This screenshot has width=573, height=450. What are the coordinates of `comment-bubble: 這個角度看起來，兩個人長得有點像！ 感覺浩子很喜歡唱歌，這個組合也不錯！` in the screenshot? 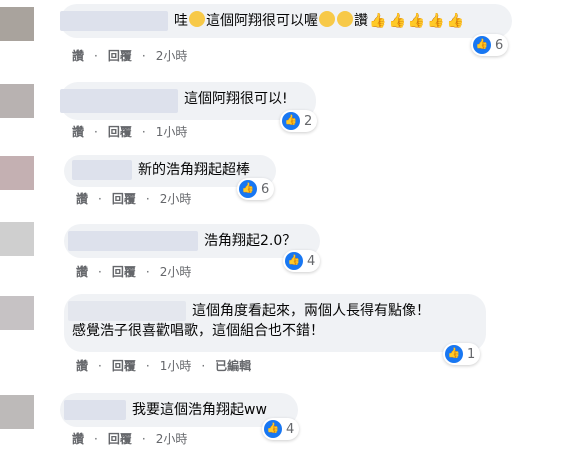 It's located at (275, 323).